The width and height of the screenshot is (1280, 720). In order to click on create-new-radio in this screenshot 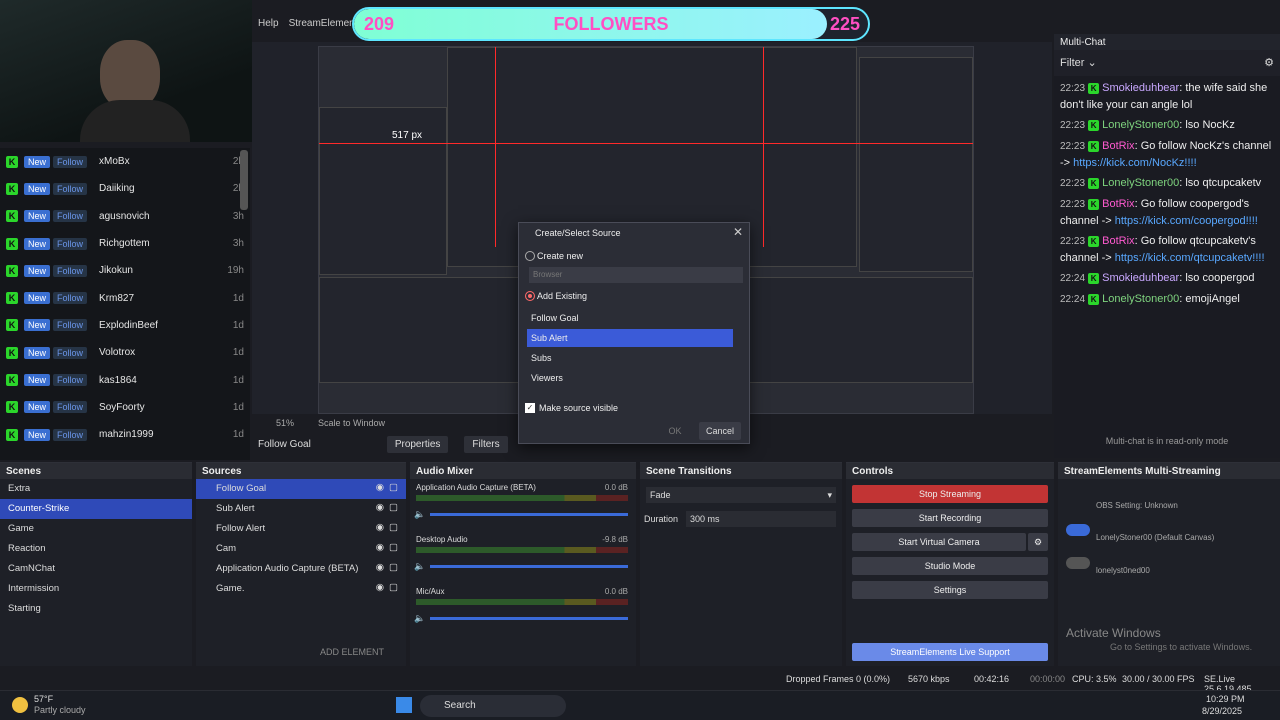, I will do `click(530, 256)`.